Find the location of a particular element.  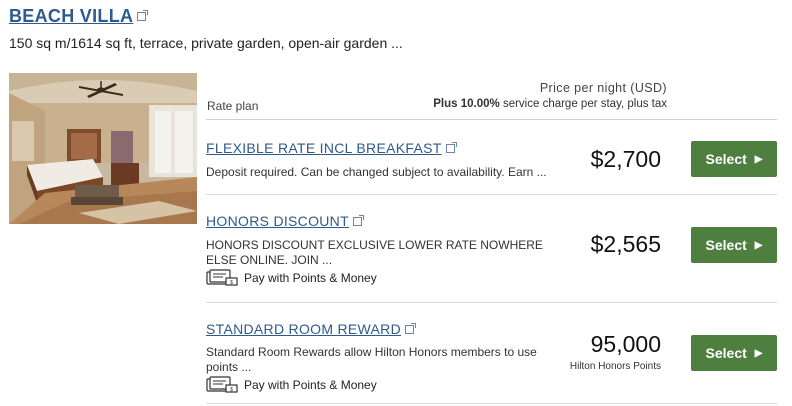

service-charge-amount: Plus 10.00% is located at coordinates (466, 104).